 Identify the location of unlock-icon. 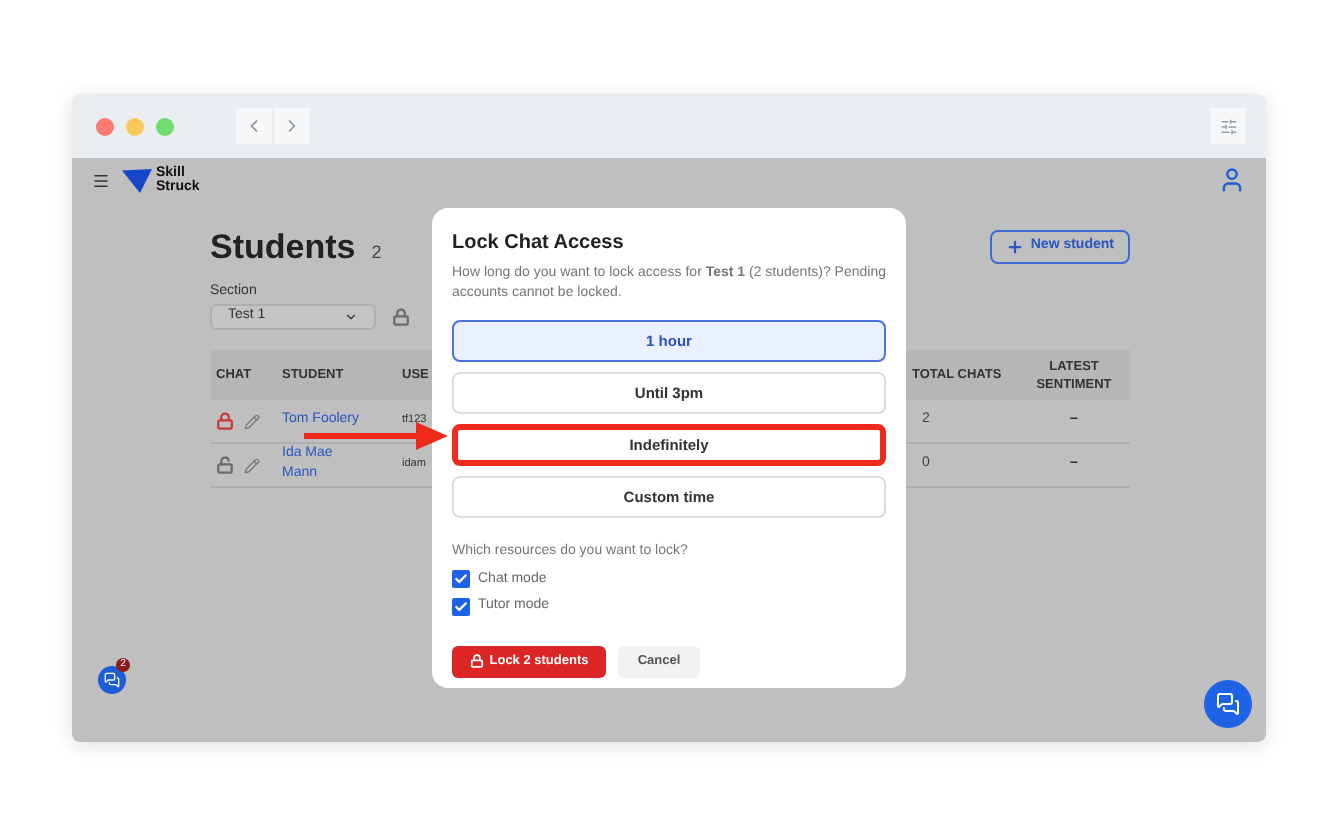
(225, 465).